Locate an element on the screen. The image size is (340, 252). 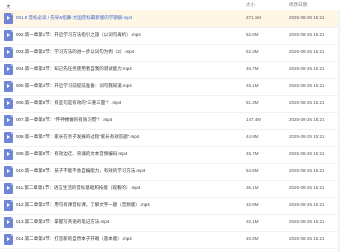
file-name: 009.第一章第8节：有效边迁、背诵的文本音频编码.mp4 is located at coordinates (72, 153).